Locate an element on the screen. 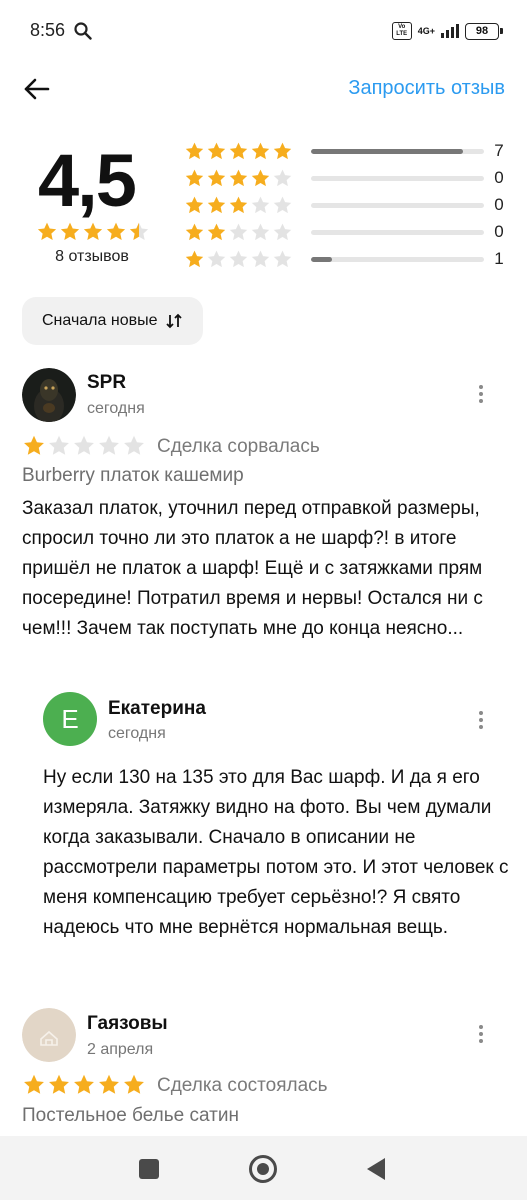  signal-icon is located at coordinates (450, 31).